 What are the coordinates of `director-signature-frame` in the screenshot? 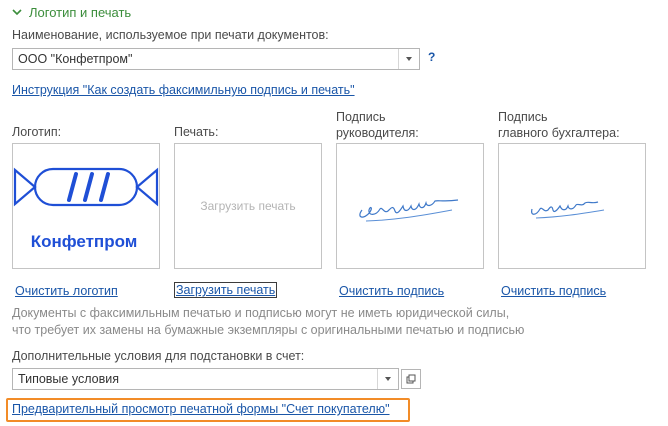 It's located at (410, 206).